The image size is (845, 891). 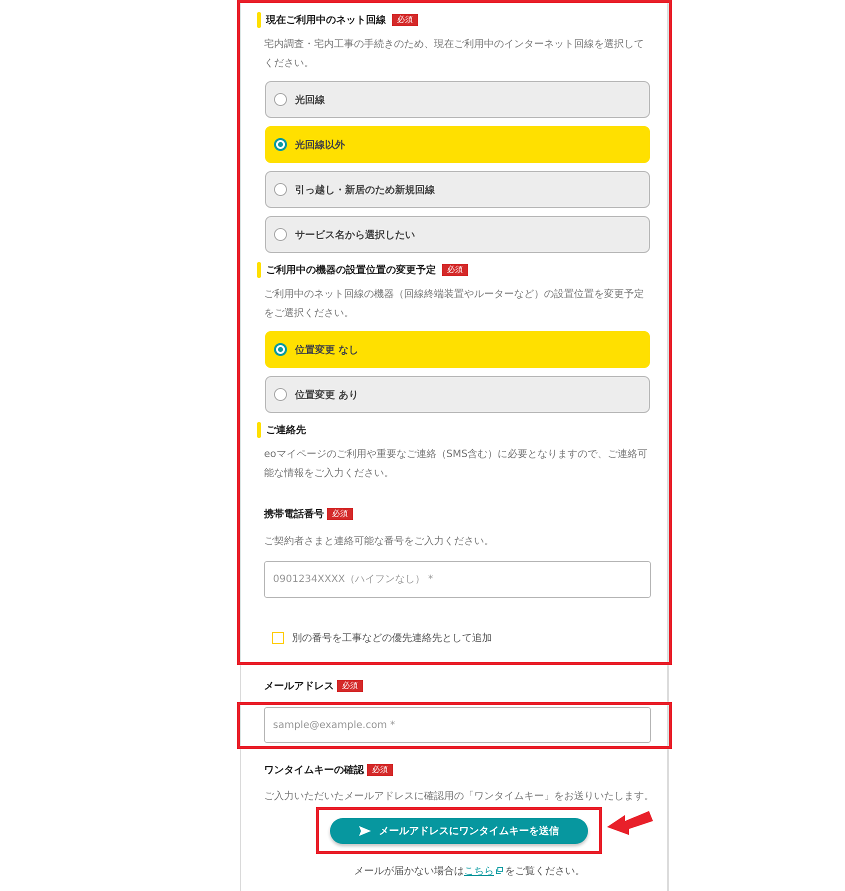 I want to click on phone-input: 0901234XXXX（ハイフンなし） *, so click(x=457, y=579).